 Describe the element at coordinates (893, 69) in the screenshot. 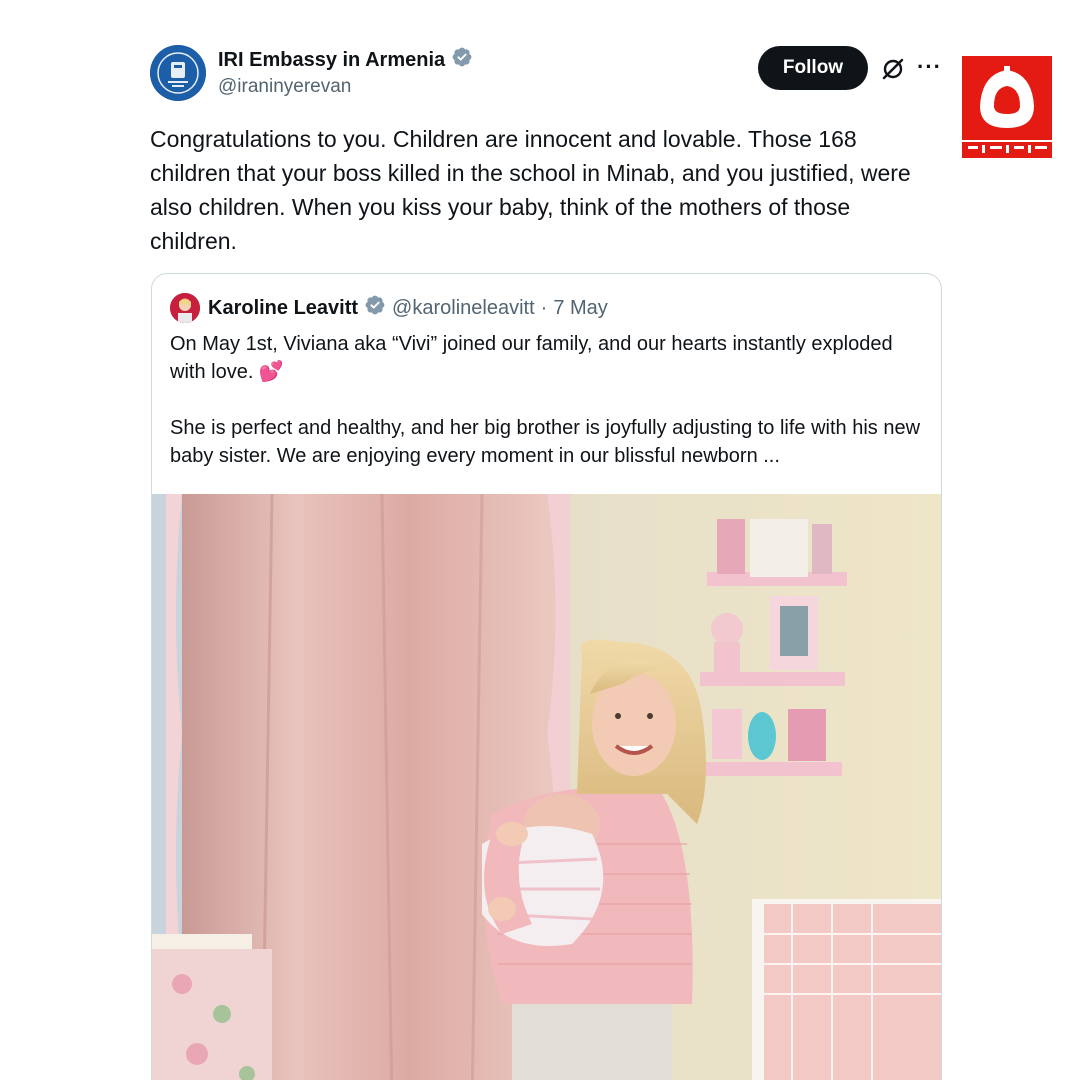

I see `grok-icon` at that location.